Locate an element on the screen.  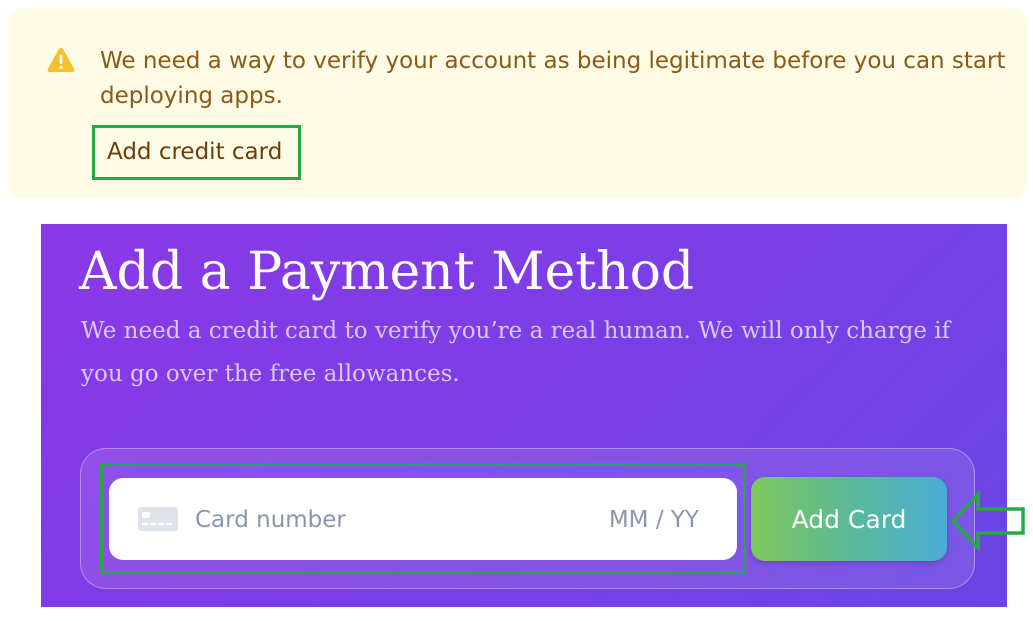
page-title: Add a Payment Method is located at coordinates (387, 272).